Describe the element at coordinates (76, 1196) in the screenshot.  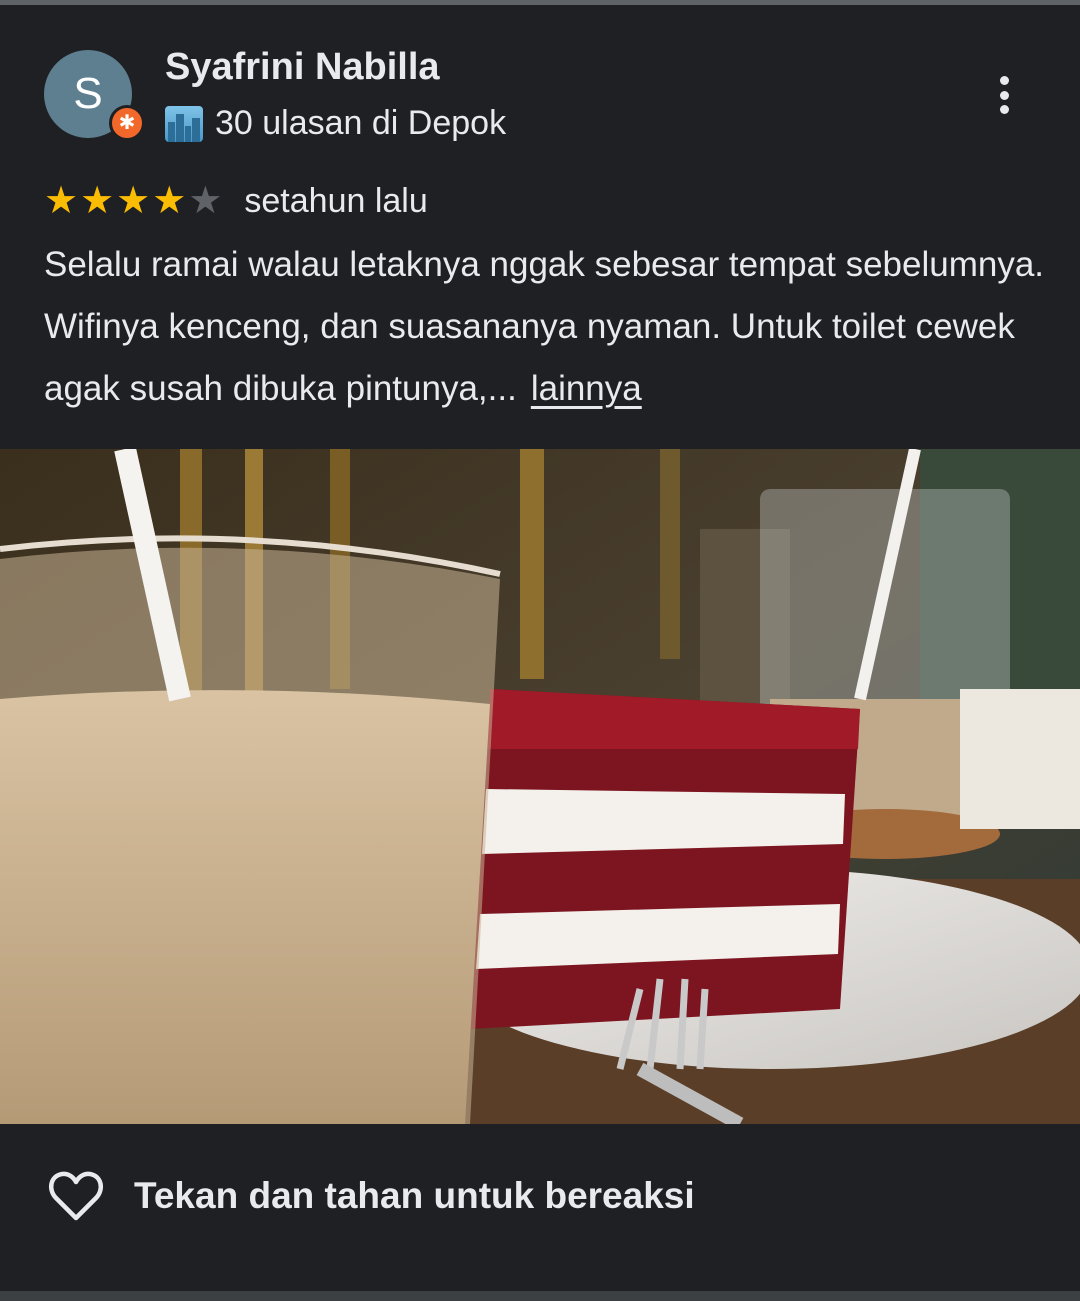
I see `heart-outline-icon` at that location.